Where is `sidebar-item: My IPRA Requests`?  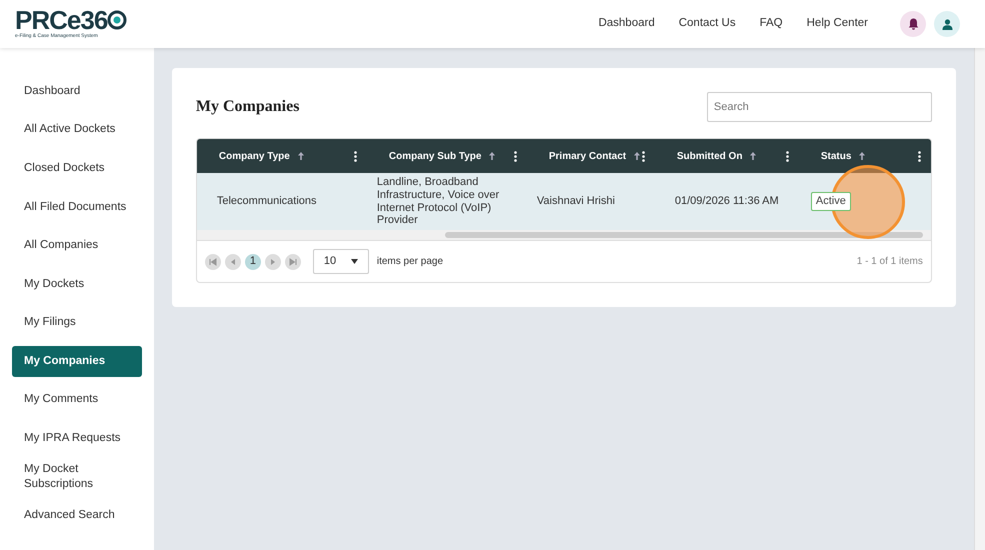 sidebar-item: My IPRA Requests is located at coordinates (77, 438).